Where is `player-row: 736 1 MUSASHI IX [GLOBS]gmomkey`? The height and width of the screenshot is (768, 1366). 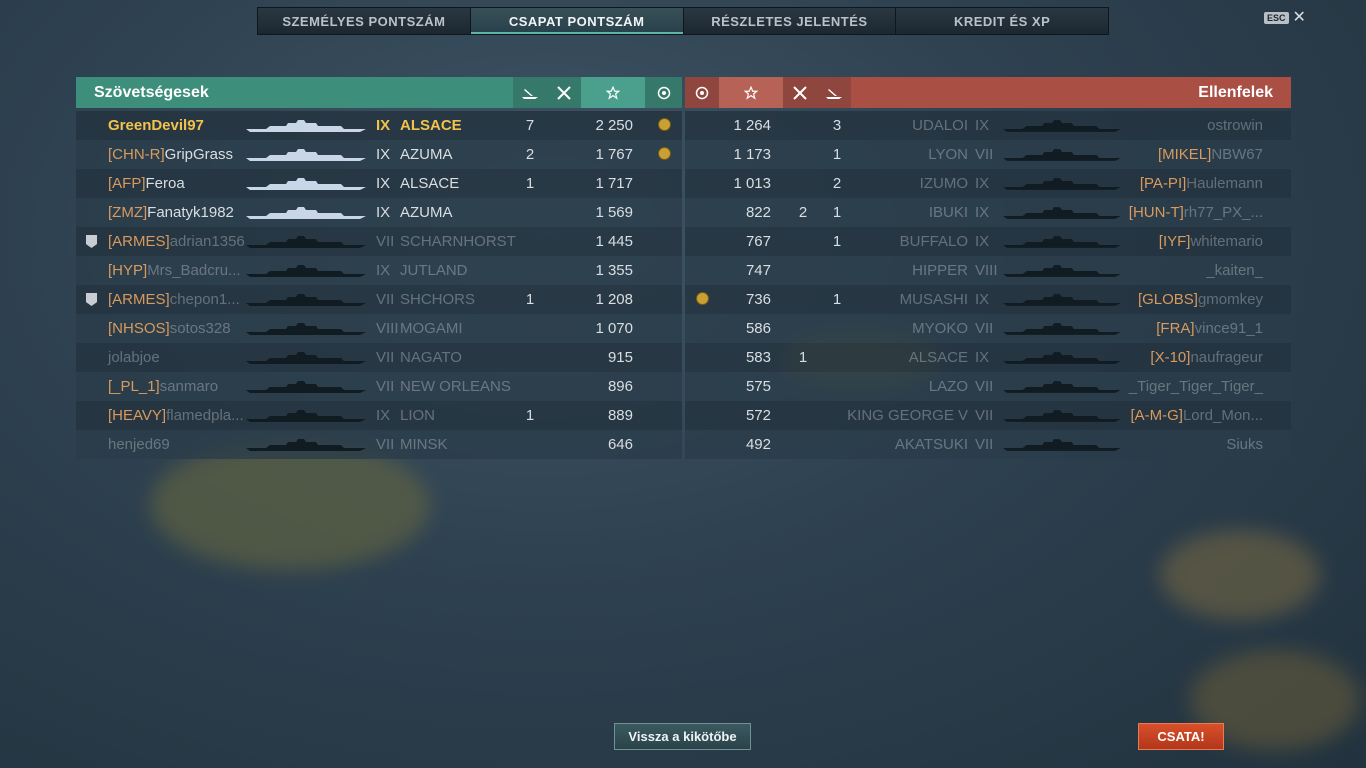 player-row: 736 1 MUSASHI IX [GLOBS]gmomkey is located at coordinates (988, 299).